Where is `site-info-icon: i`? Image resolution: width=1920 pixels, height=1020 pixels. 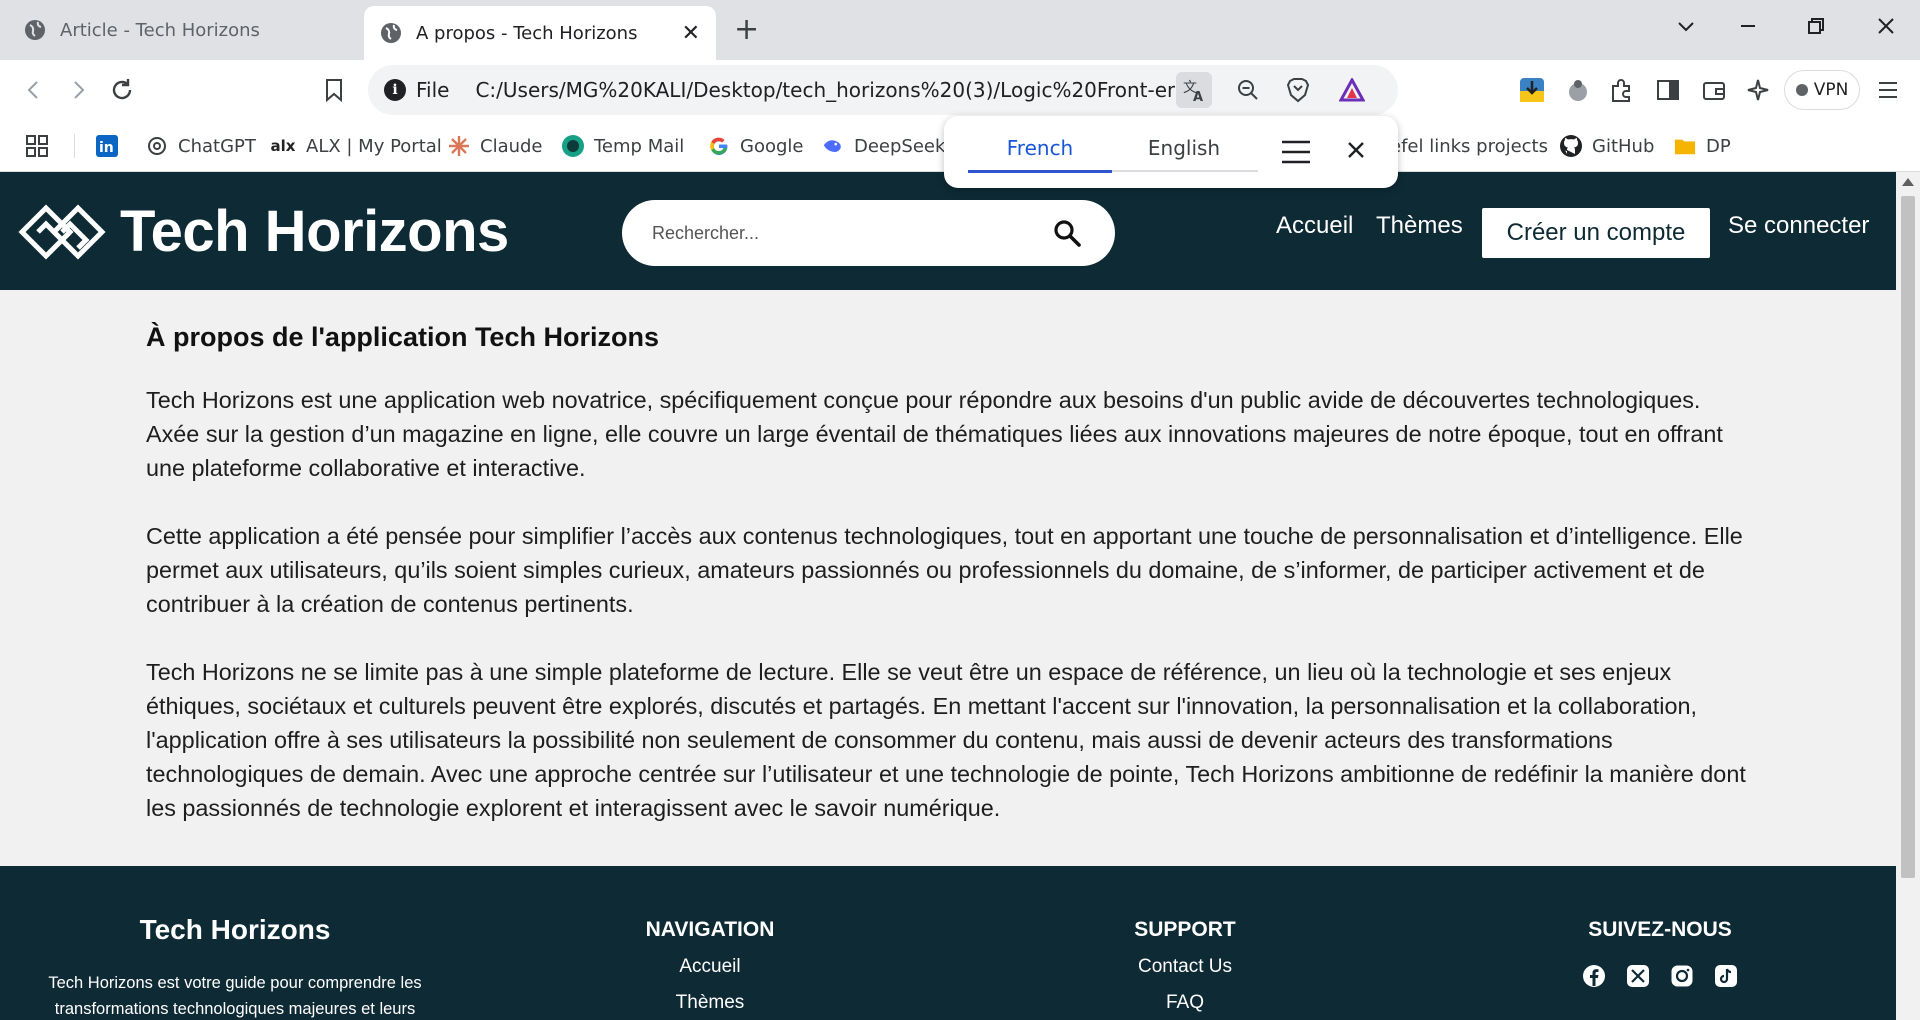
site-info-icon: i is located at coordinates (395, 90).